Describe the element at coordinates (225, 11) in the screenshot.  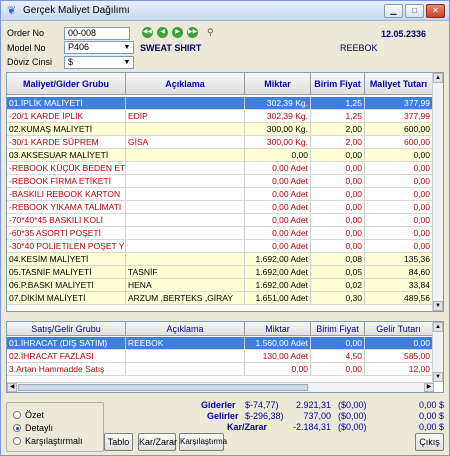
I see `title-bar: ❦ Gerçek Maliyet Dağılımı ▁ □ ✕` at that location.